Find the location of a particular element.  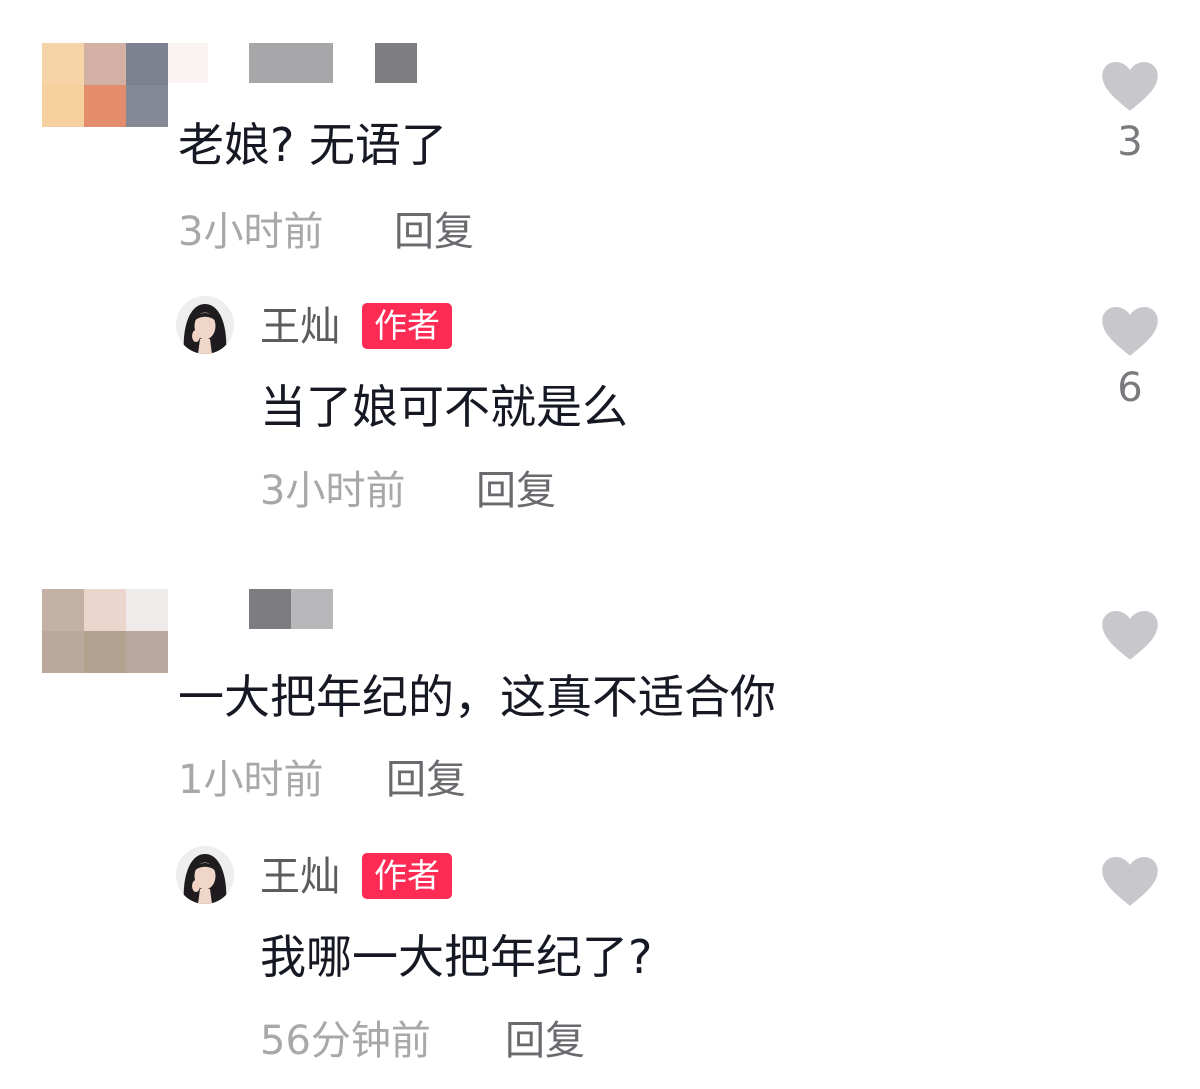

like-count: 3 is located at coordinates (1130, 142).